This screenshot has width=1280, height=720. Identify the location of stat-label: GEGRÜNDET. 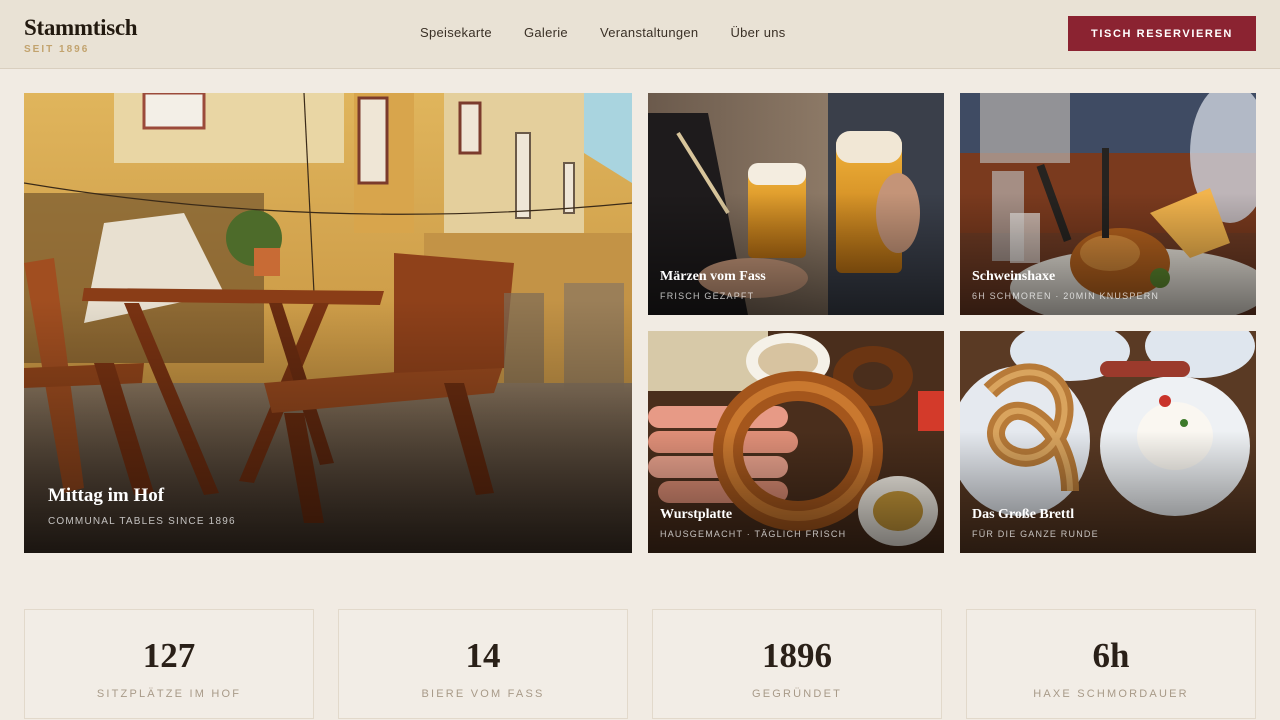
(797, 694).